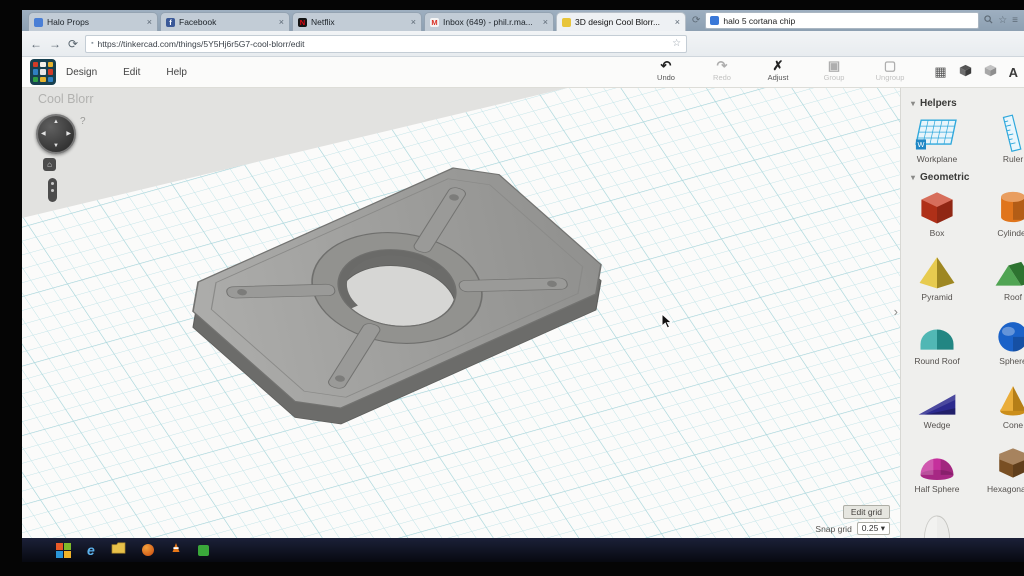 This screenshot has width=1024, height=576. I want to click on panel-collapse-chevron: ›, so click(896, 311).